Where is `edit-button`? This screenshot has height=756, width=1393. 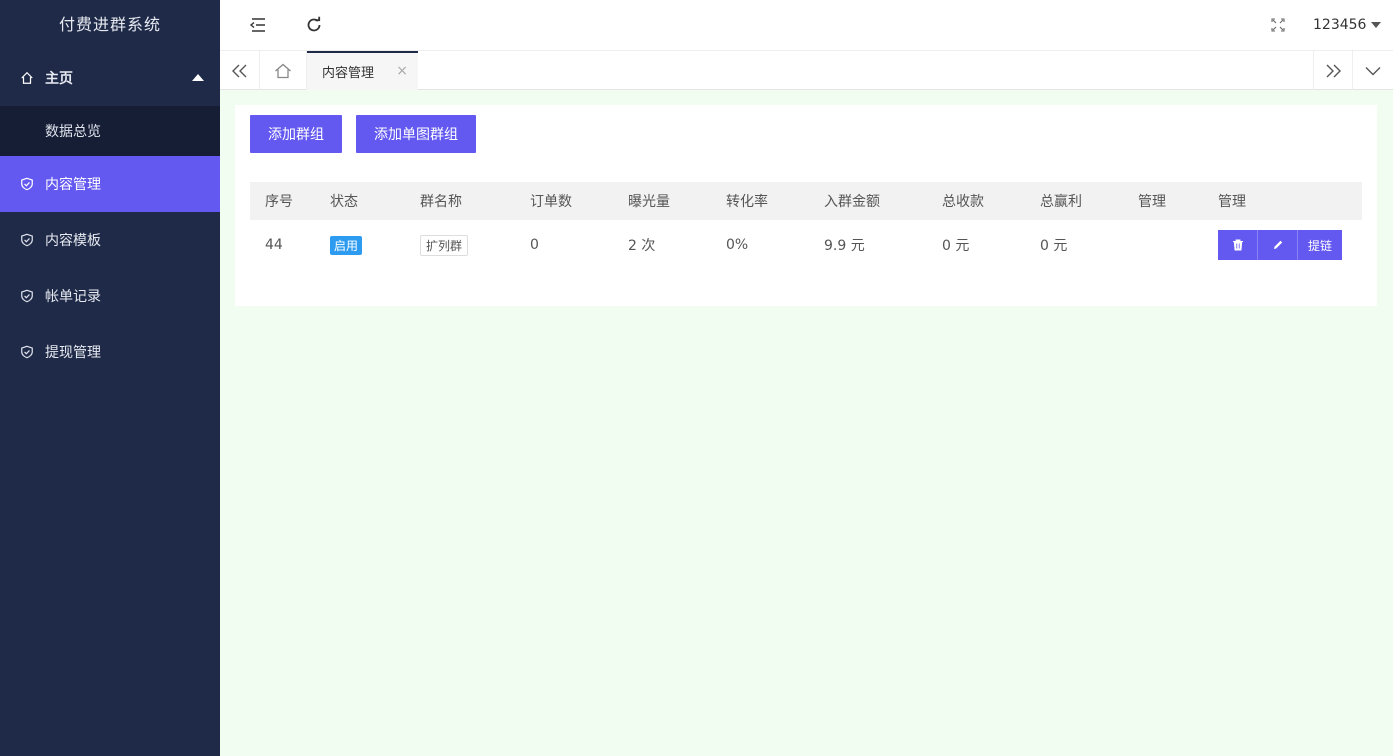 edit-button is located at coordinates (1278, 245).